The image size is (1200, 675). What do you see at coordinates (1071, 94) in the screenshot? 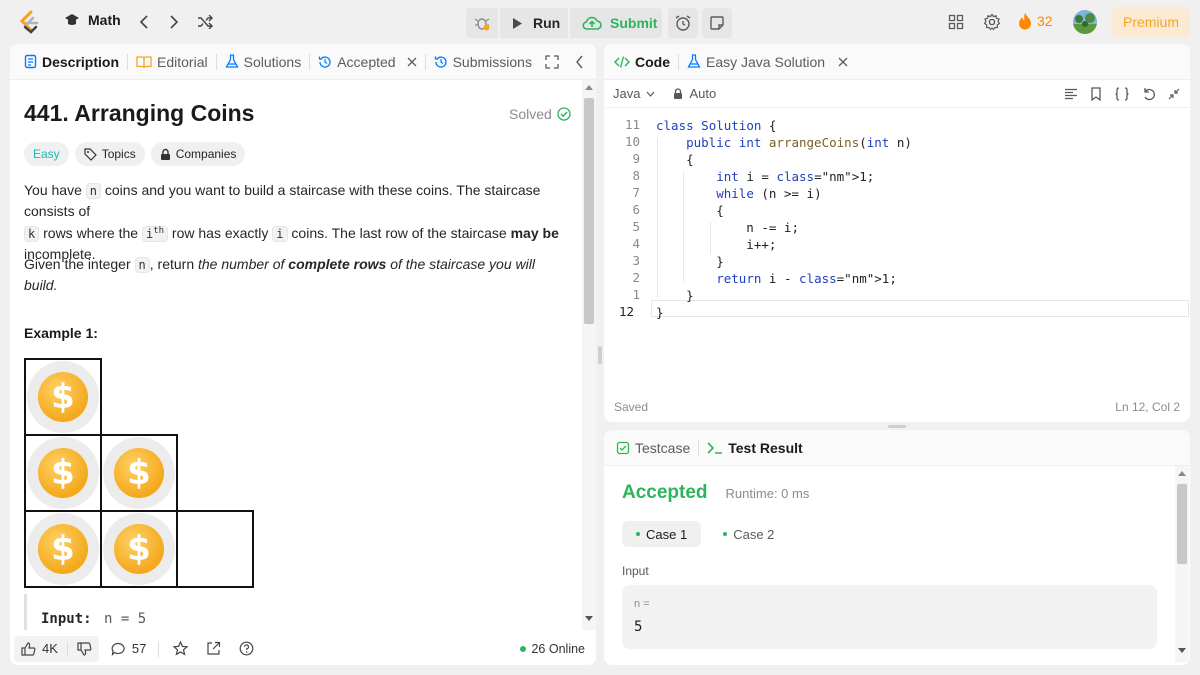
I see `format-icon` at bounding box center [1071, 94].